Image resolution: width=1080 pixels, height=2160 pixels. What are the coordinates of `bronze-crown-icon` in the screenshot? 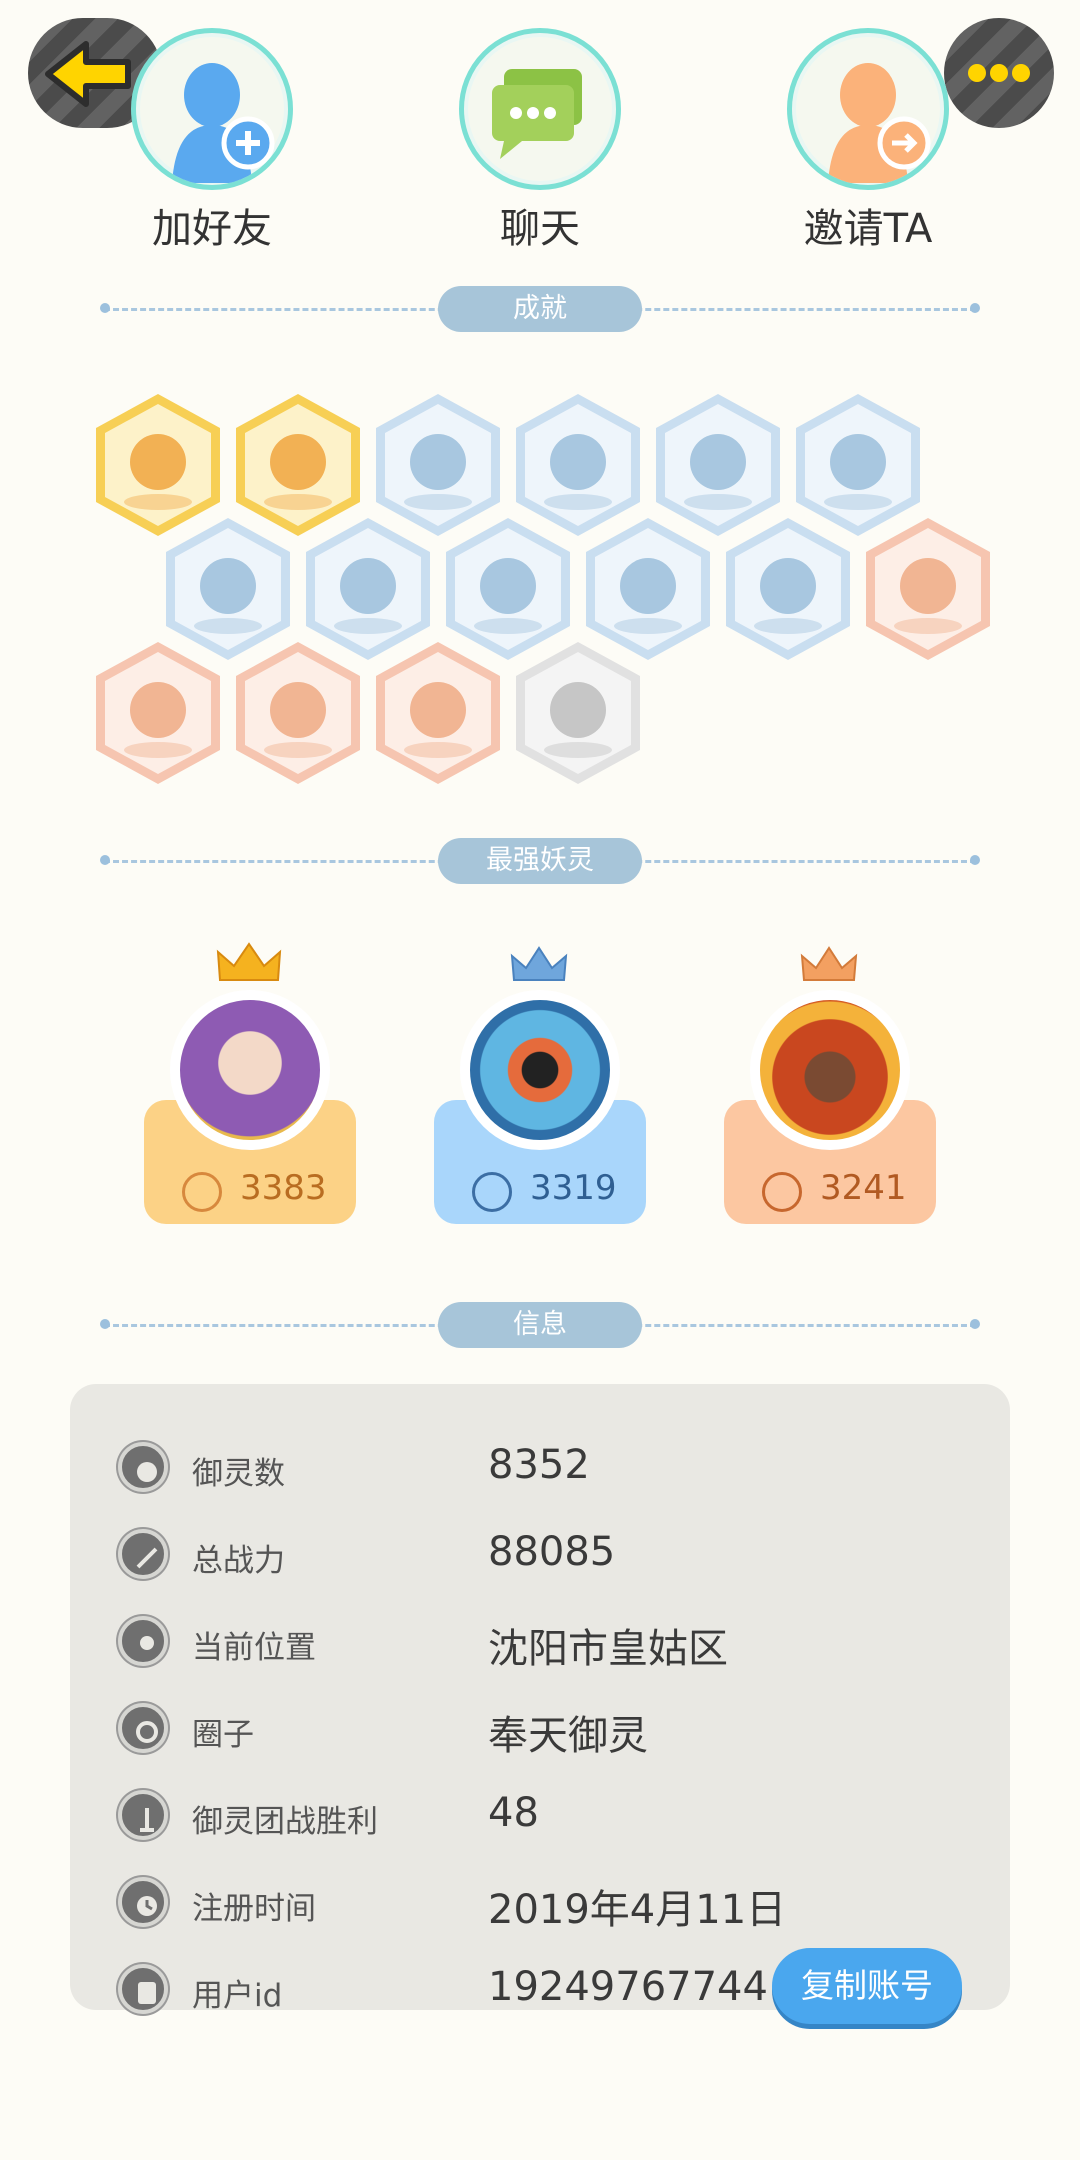 It's located at (829, 963).